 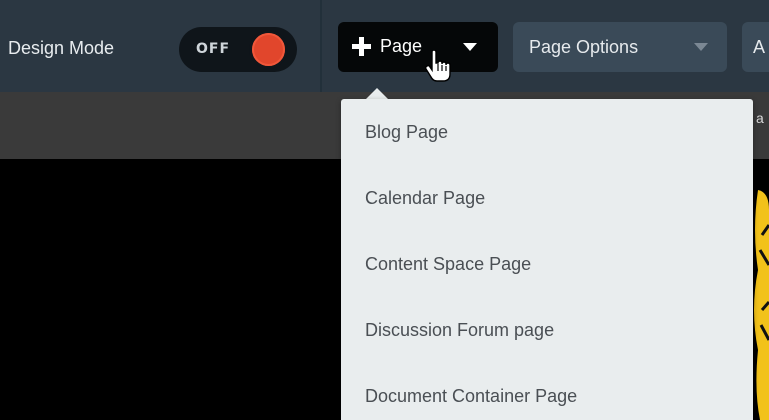 I want to click on menu-item-calendar-page: Calendar Page, so click(x=547, y=198).